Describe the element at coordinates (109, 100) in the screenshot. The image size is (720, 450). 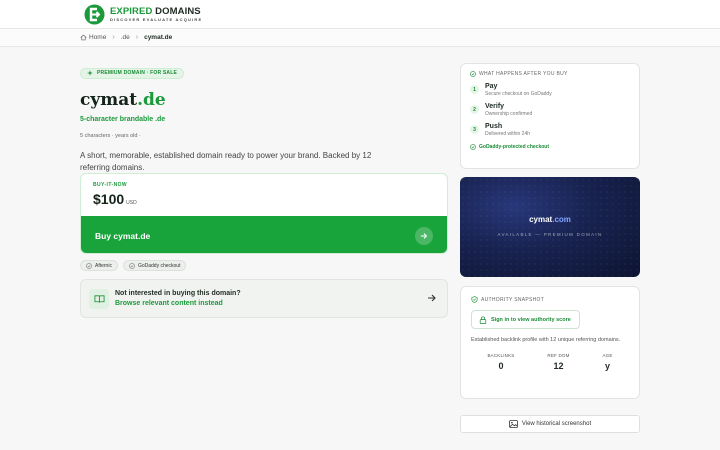
I see `domain-name: cymat` at that location.